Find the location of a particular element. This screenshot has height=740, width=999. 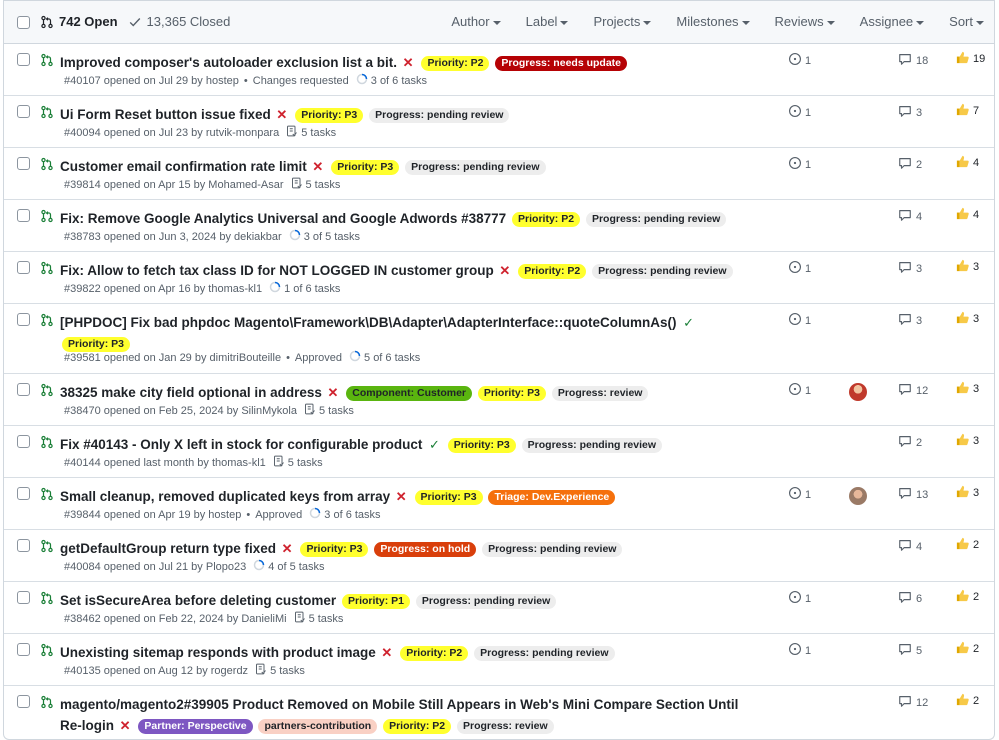

open-filter: 742 Open is located at coordinates (79, 21).